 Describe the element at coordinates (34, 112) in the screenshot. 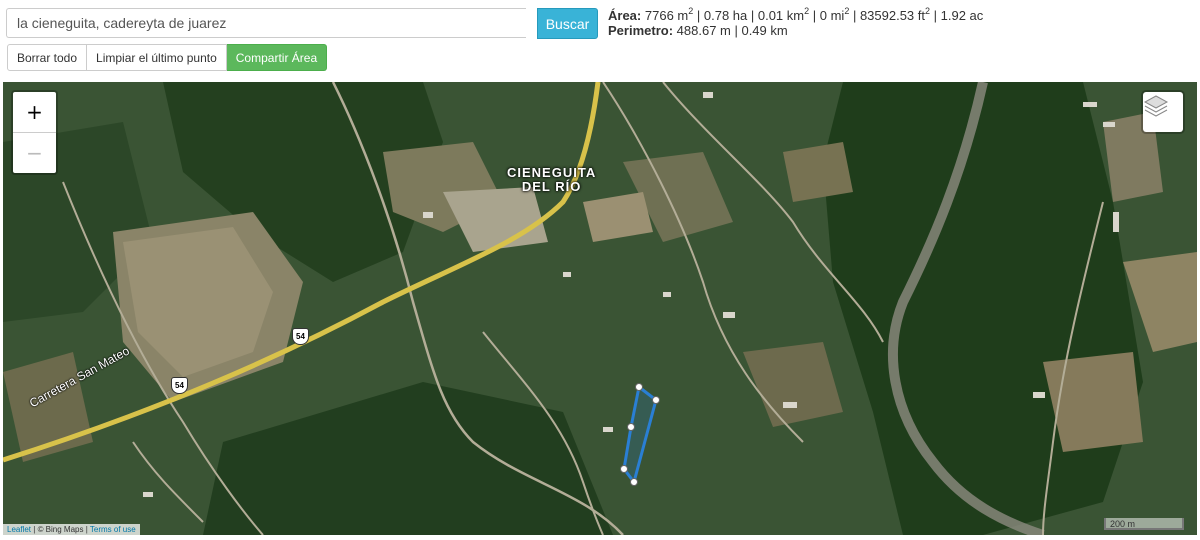

I see `zoom-in-button: +` at that location.